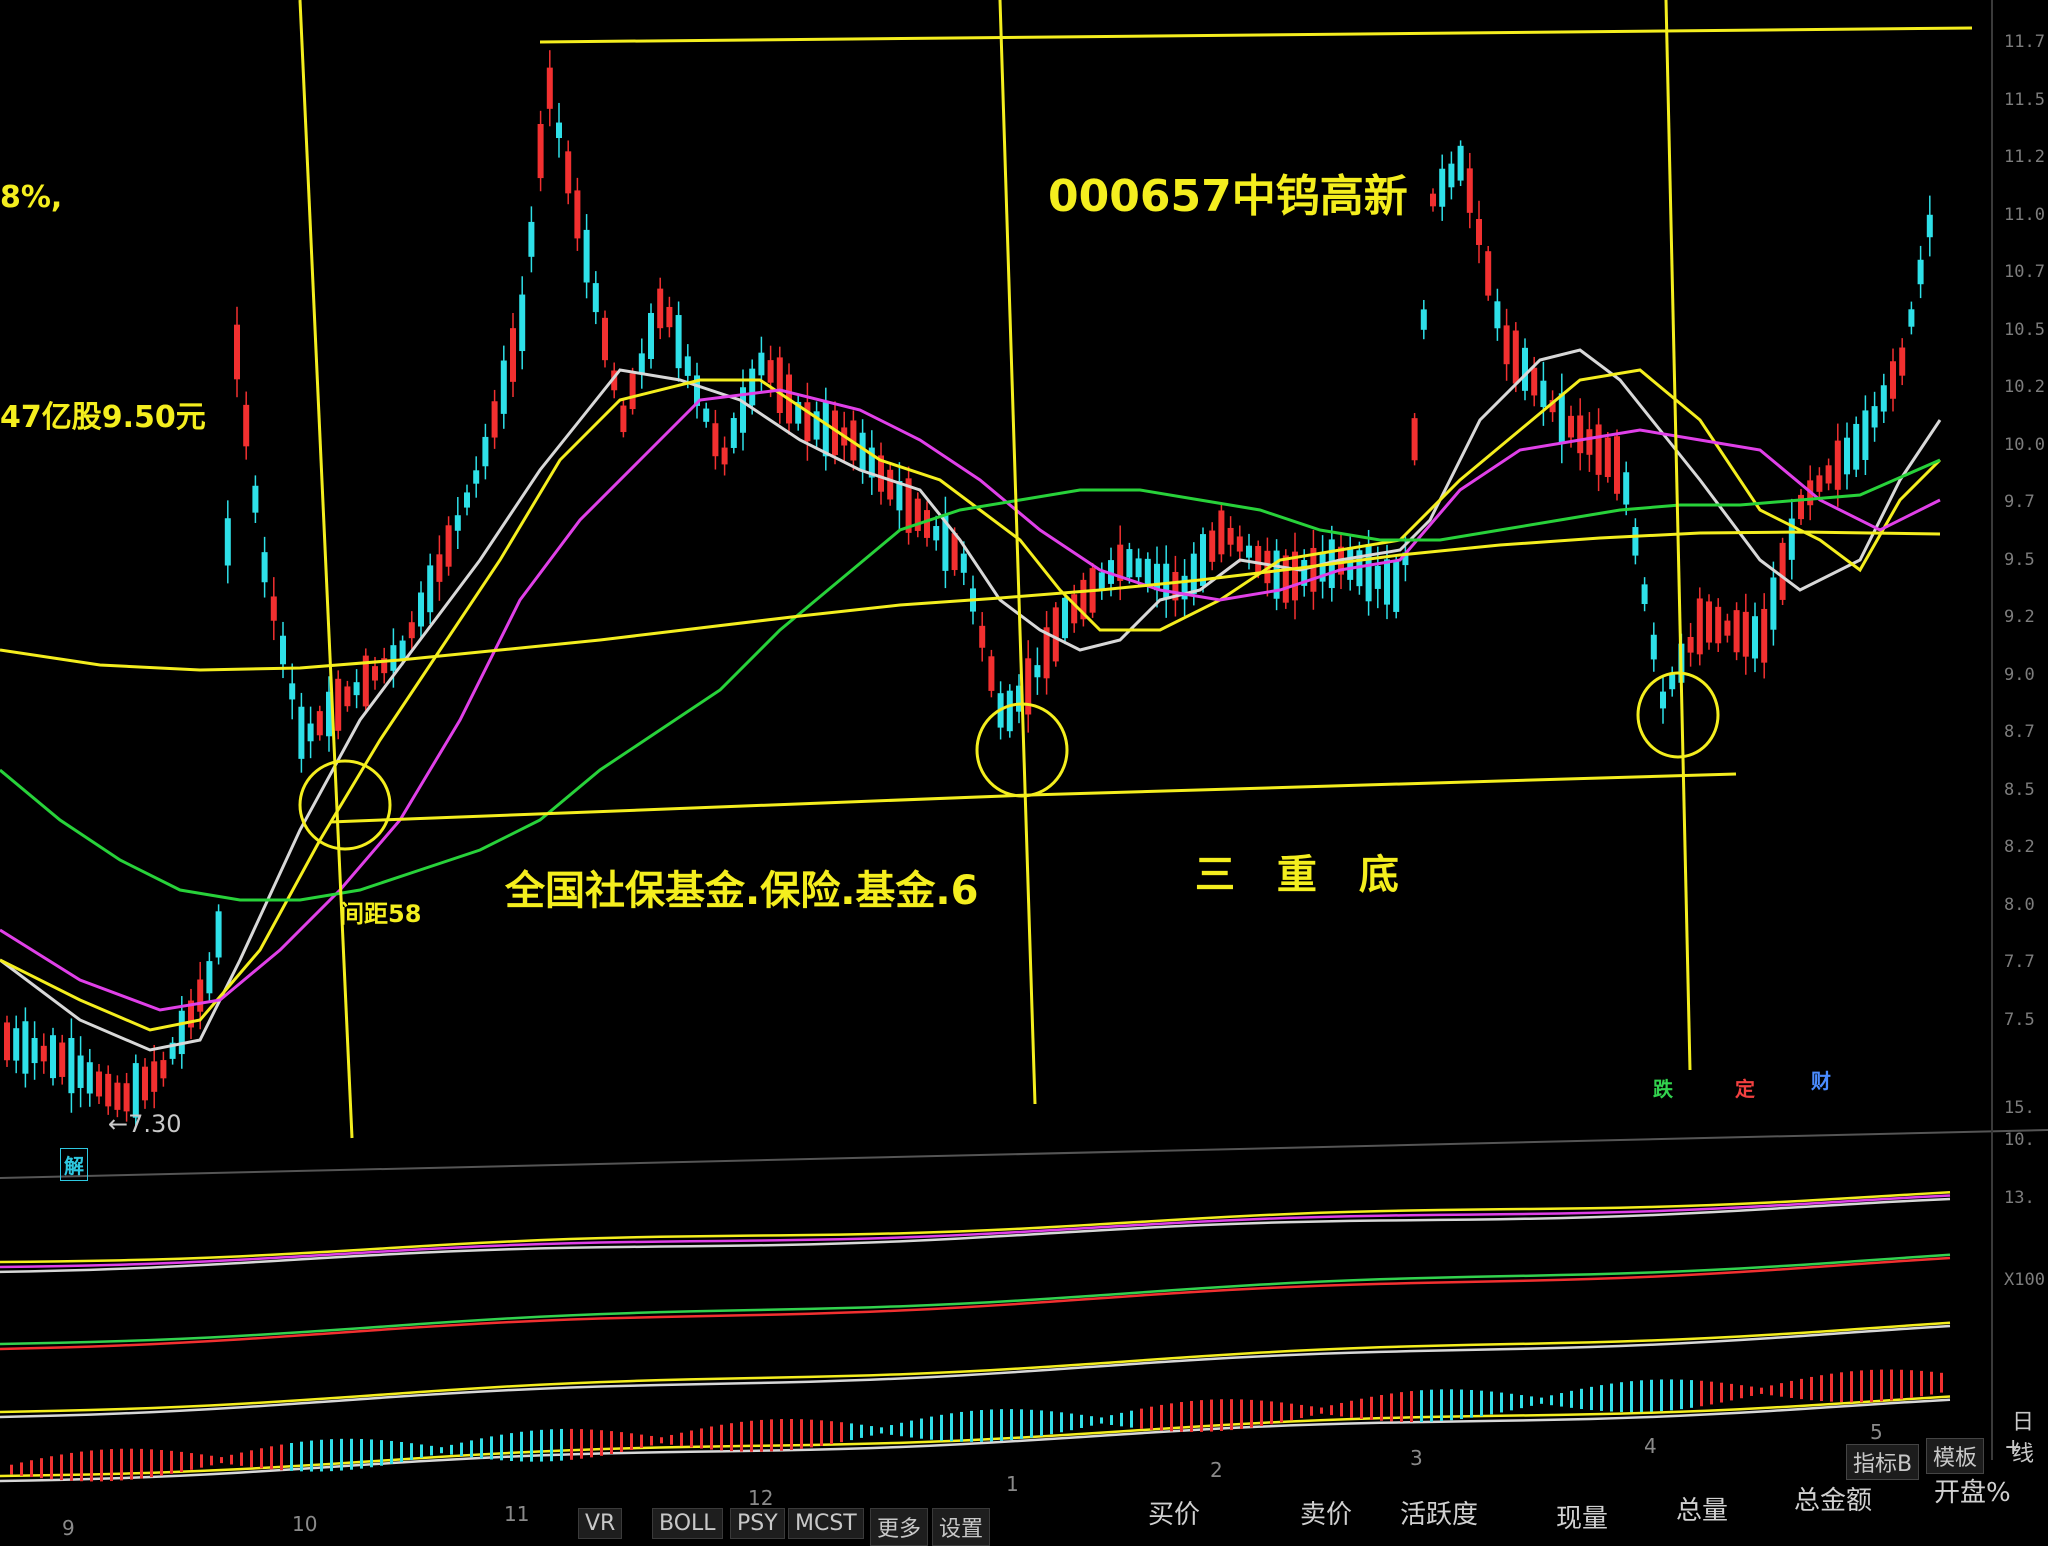 The width and height of the screenshot is (2048, 1546). I want to click on price-axis-label: 7.5, so click(2019, 1019).